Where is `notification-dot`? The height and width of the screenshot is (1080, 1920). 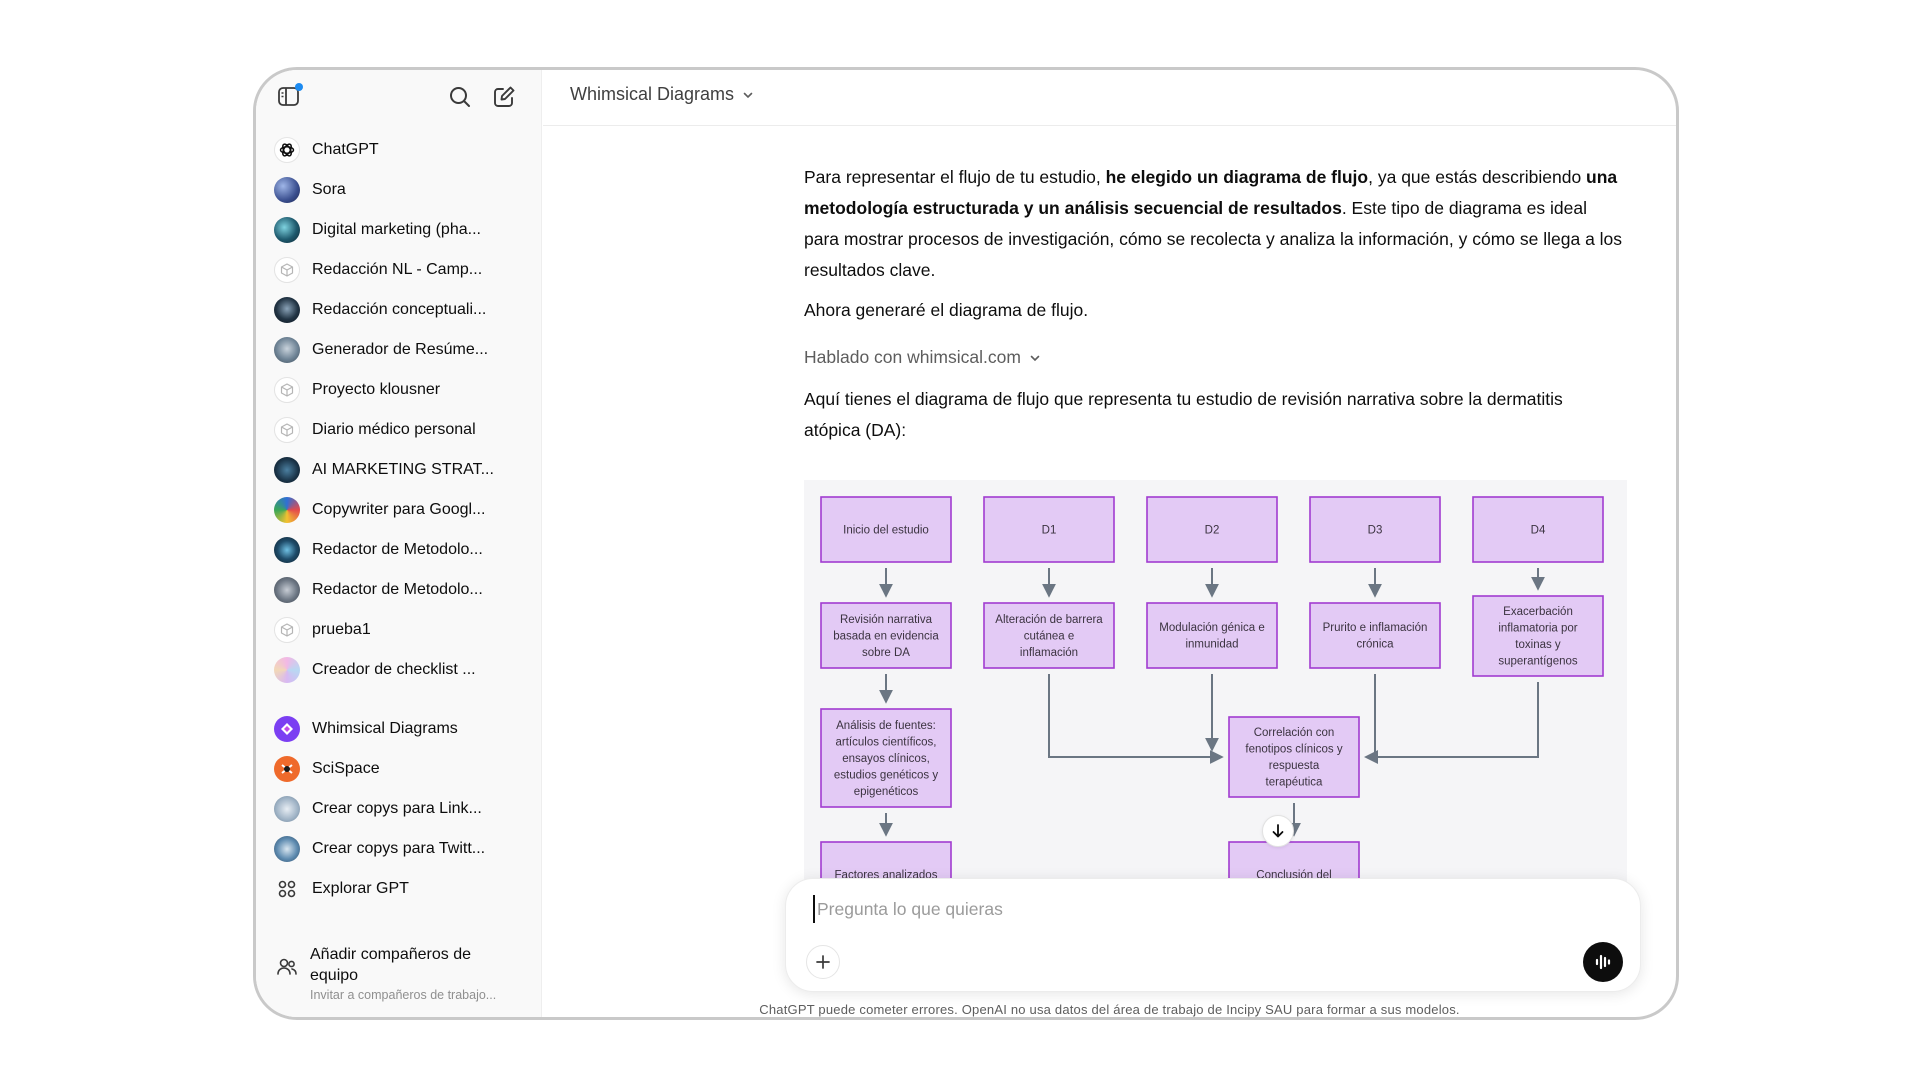 notification-dot is located at coordinates (299, 87).